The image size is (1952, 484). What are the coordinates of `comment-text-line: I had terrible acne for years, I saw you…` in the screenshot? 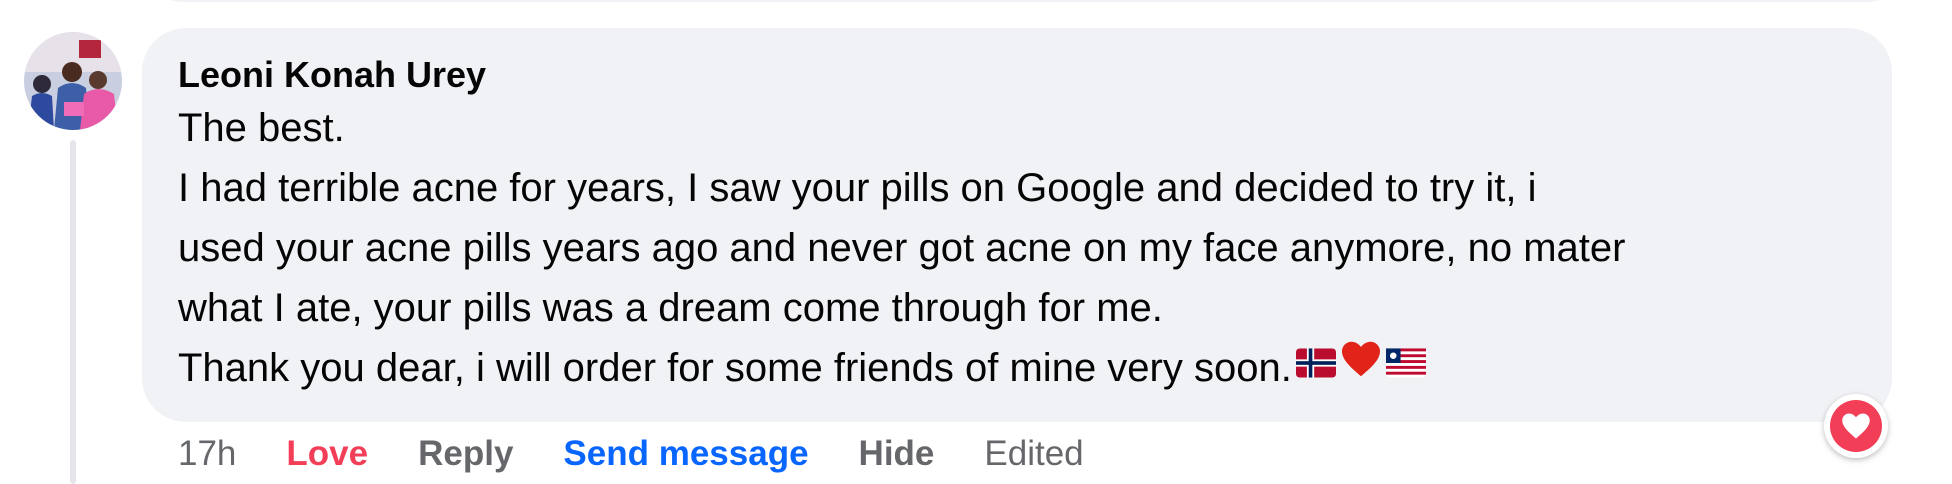 It's located at (857, 188).